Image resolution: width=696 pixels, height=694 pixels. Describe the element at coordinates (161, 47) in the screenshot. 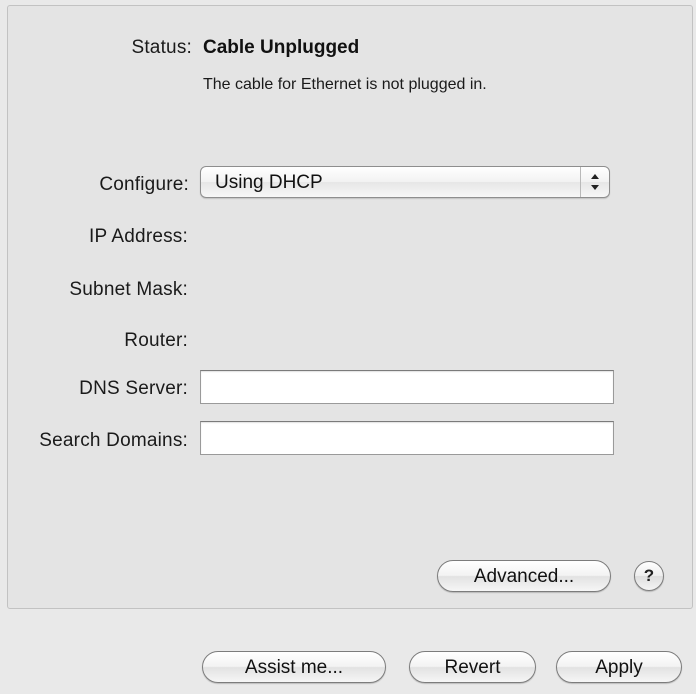

I see `status-label: Status:` at that location.